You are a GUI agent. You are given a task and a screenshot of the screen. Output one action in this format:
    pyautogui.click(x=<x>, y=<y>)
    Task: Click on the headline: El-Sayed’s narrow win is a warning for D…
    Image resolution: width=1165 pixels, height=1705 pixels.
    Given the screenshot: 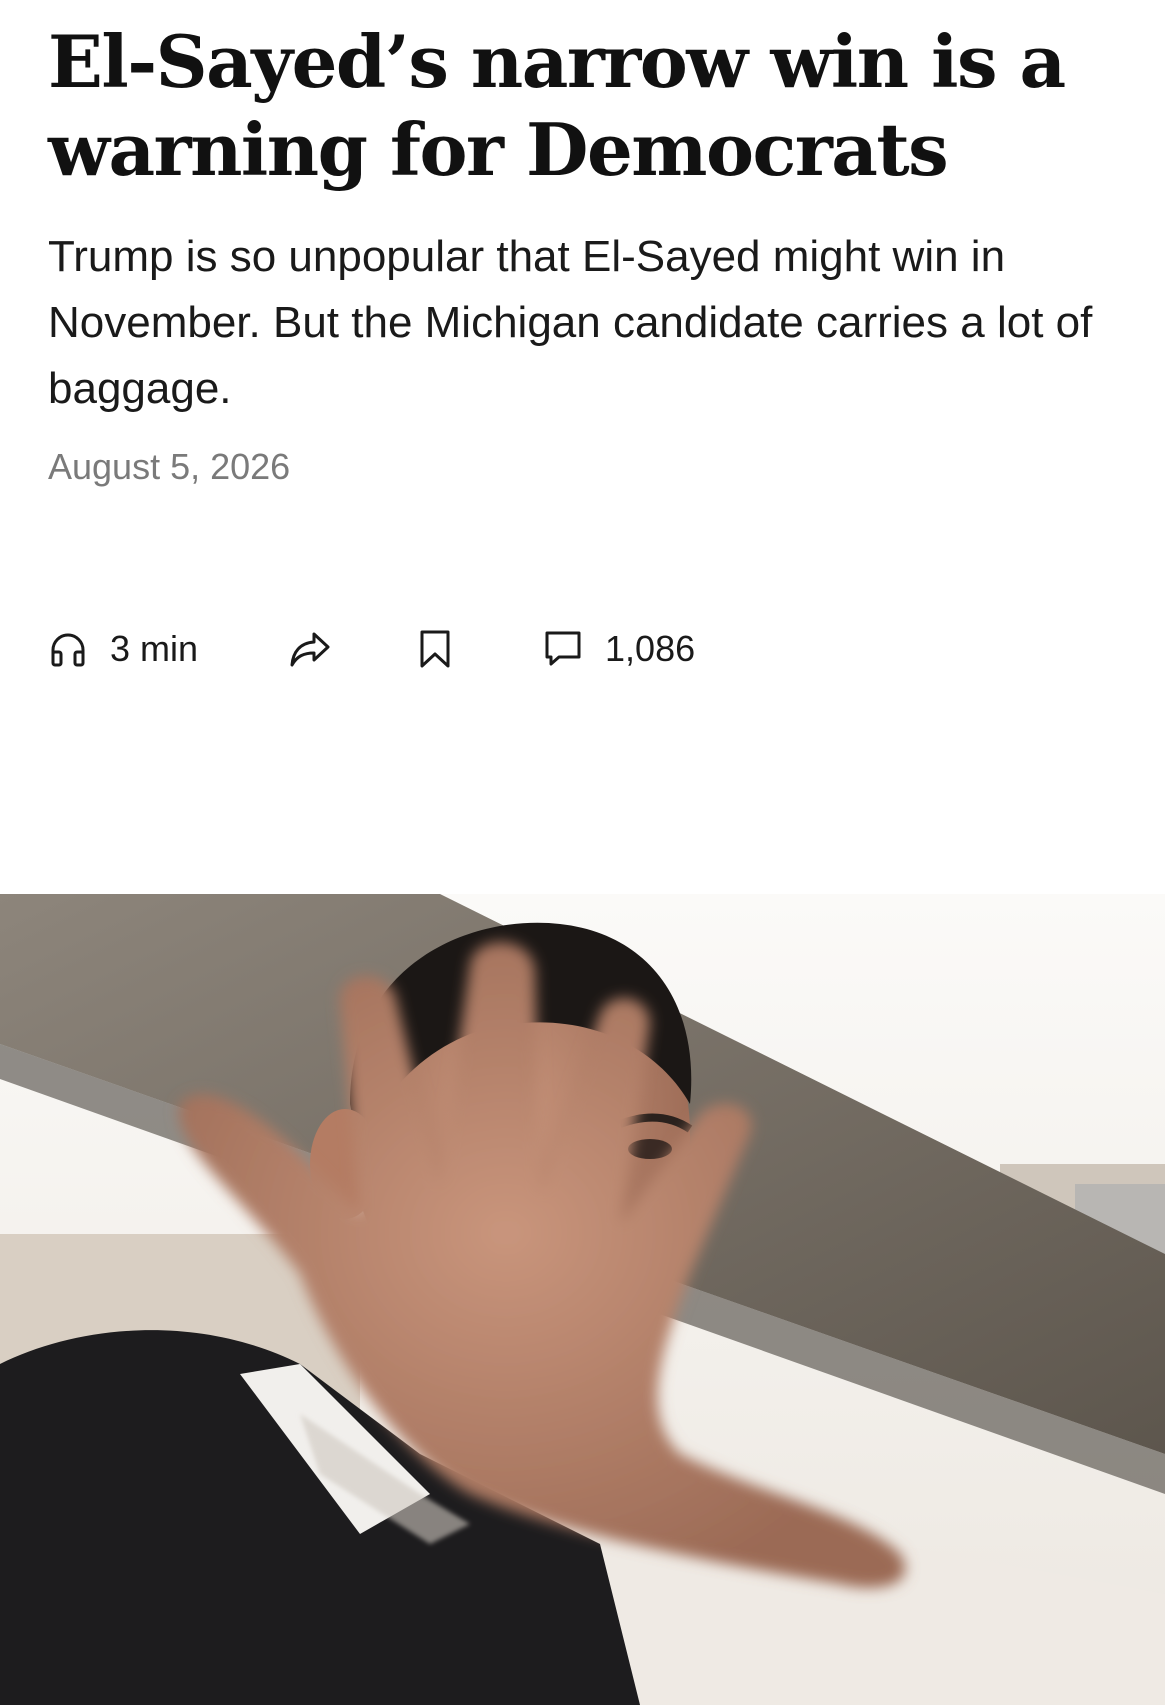 What is the action you would take?
    pyautogui.click(x=557, y=105)
    